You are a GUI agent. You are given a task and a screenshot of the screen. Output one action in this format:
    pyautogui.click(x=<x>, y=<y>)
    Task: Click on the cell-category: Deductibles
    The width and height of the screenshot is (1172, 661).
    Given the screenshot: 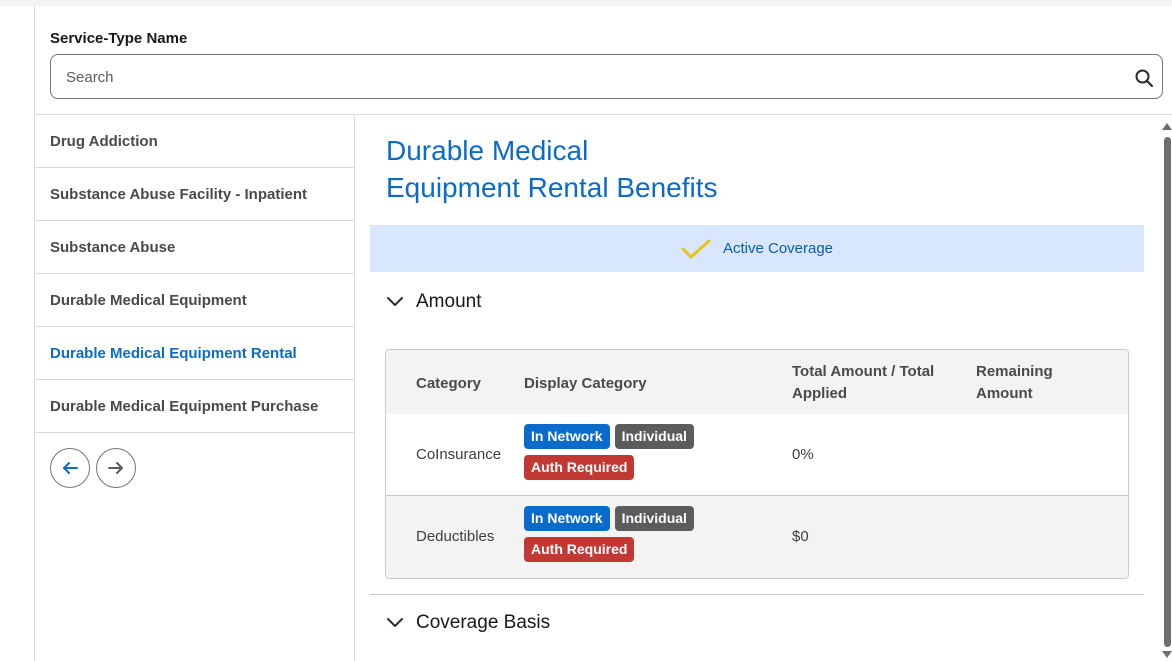 What is the action you would take?
    pyautogui.click(x=455, y=536)
    